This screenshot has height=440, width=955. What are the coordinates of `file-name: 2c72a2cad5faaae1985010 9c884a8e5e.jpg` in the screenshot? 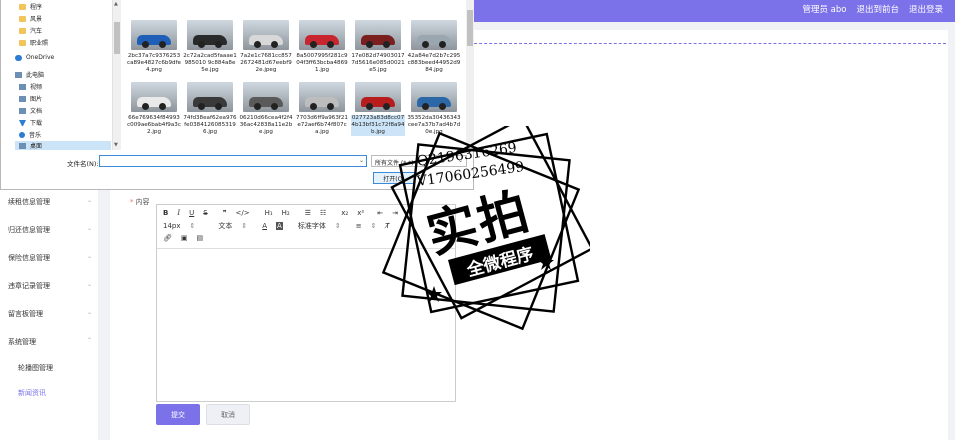 It's located at (210, 63).